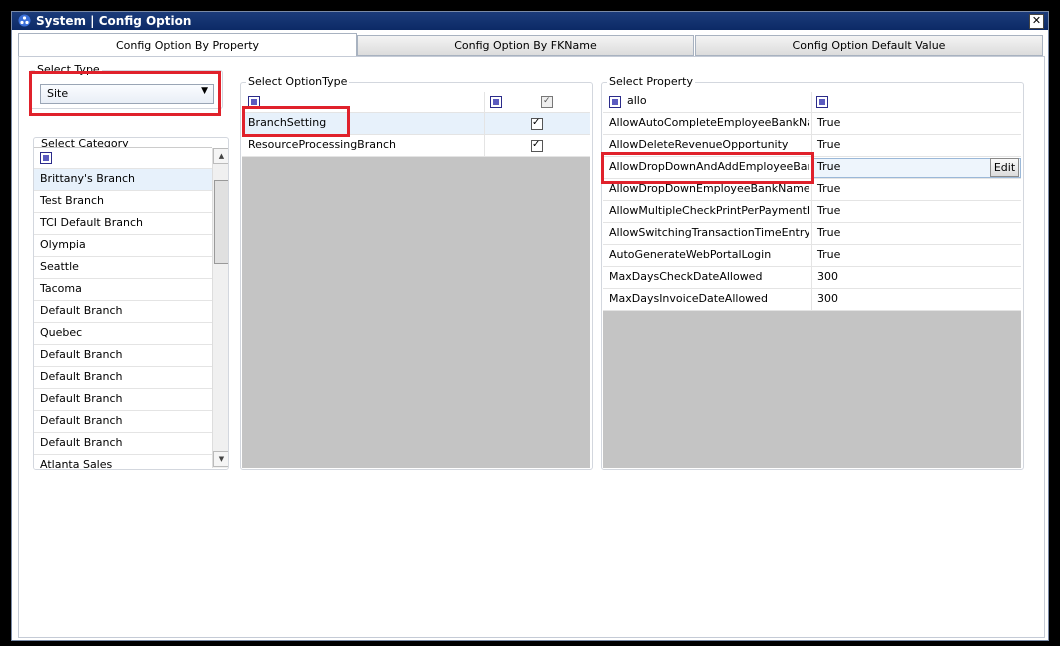 The height and width of the screenshot is (646, 1060). Describe the element at coordinates (547, 102) in the screenshot. I see `option-type-header-check-icon: ✓` at that location.